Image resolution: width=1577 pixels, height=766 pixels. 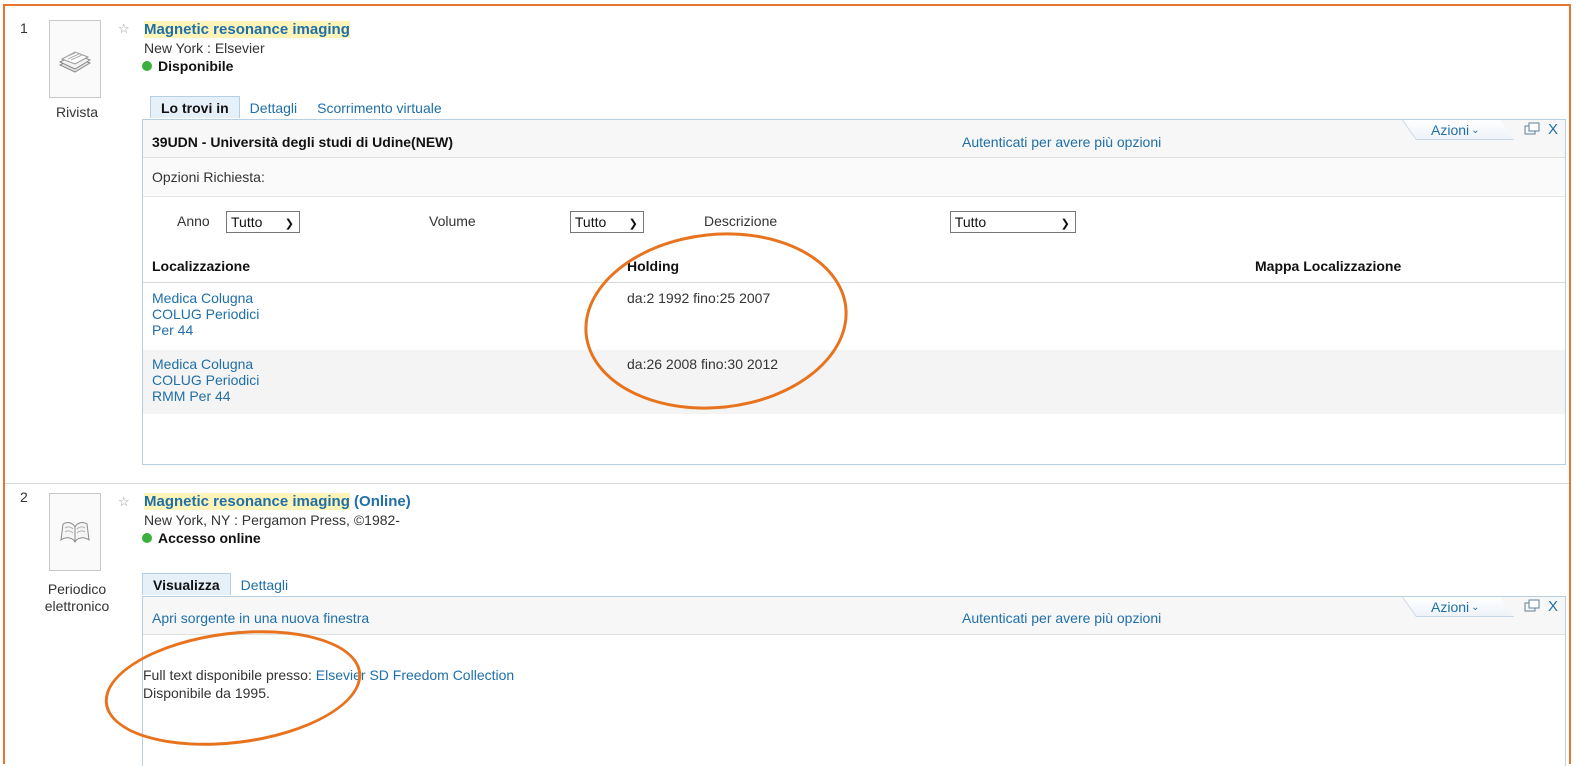 What do you see at coordinates (380, 501) in the screenshot?
I see `title-suffix: (Online)` at bounding box center [380, 501].